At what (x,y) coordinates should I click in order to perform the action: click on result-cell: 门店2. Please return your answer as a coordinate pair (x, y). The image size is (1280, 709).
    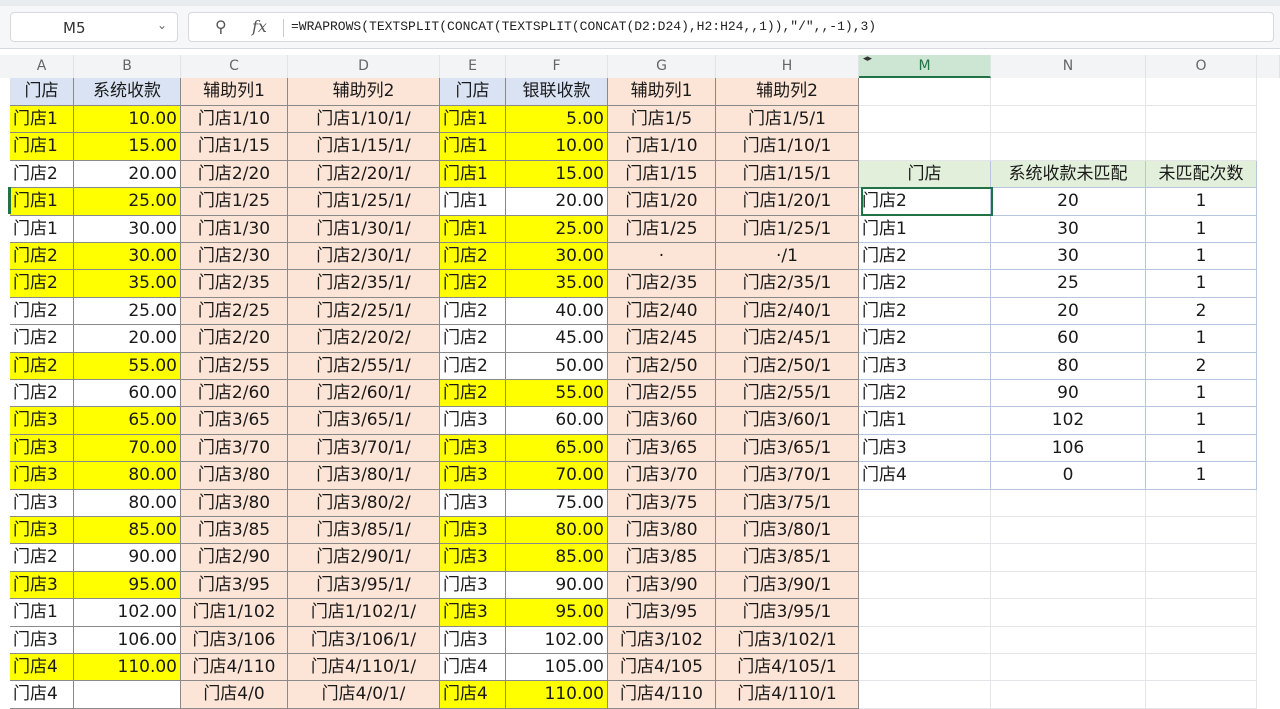
    Looking at the image, I should click on (925, 339).